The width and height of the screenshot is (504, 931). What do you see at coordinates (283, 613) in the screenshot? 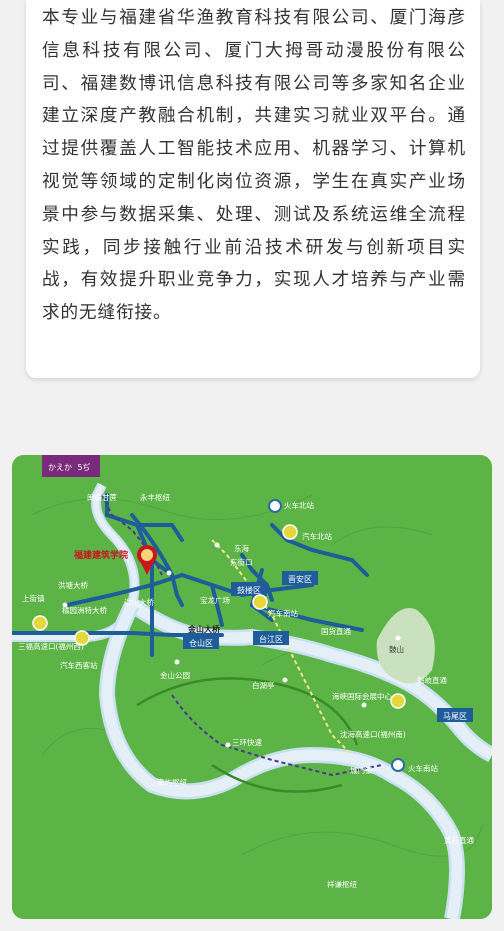
I see `label-qiche-nan: 汽车南站` at bounding box center [283, 613].